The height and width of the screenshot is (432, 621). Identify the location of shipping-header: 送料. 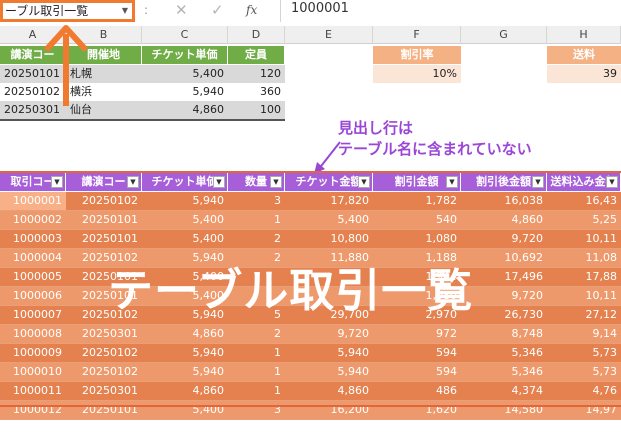
(584, 55).